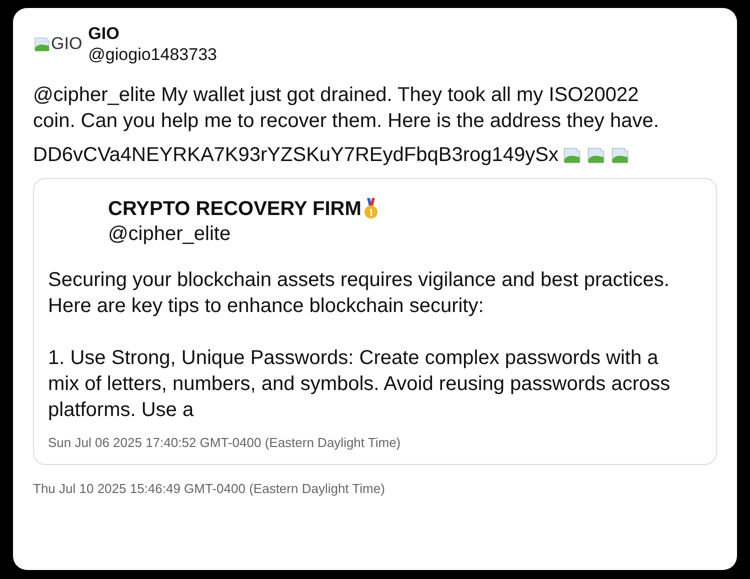 This screenshot has width=750, height=579. What do you see at coordinates (66, 44) in the screenshot?
I see `avatar-alt-text: GIO` at bounding box center [66, 44].